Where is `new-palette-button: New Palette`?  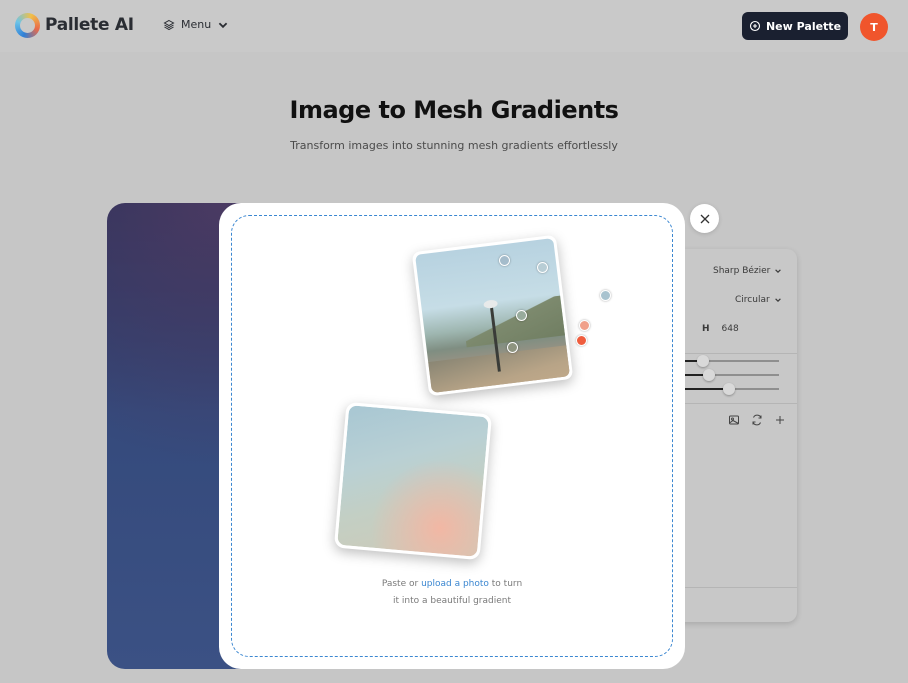
new-palette-button: New Palette is located at coordinates (795, 26).